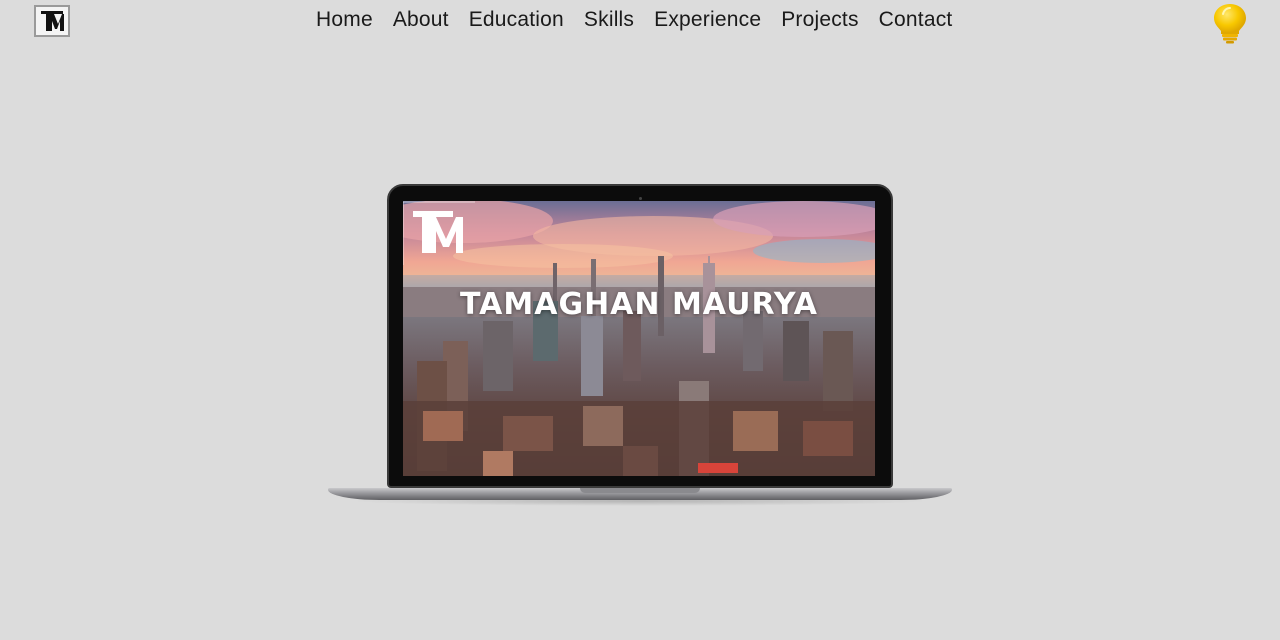 This screenshot has height=640, width=1280. What do you see at coordinates (344, 20) in the screenshot?
I see `nav-home: Home` at bounding box center [344, 20].